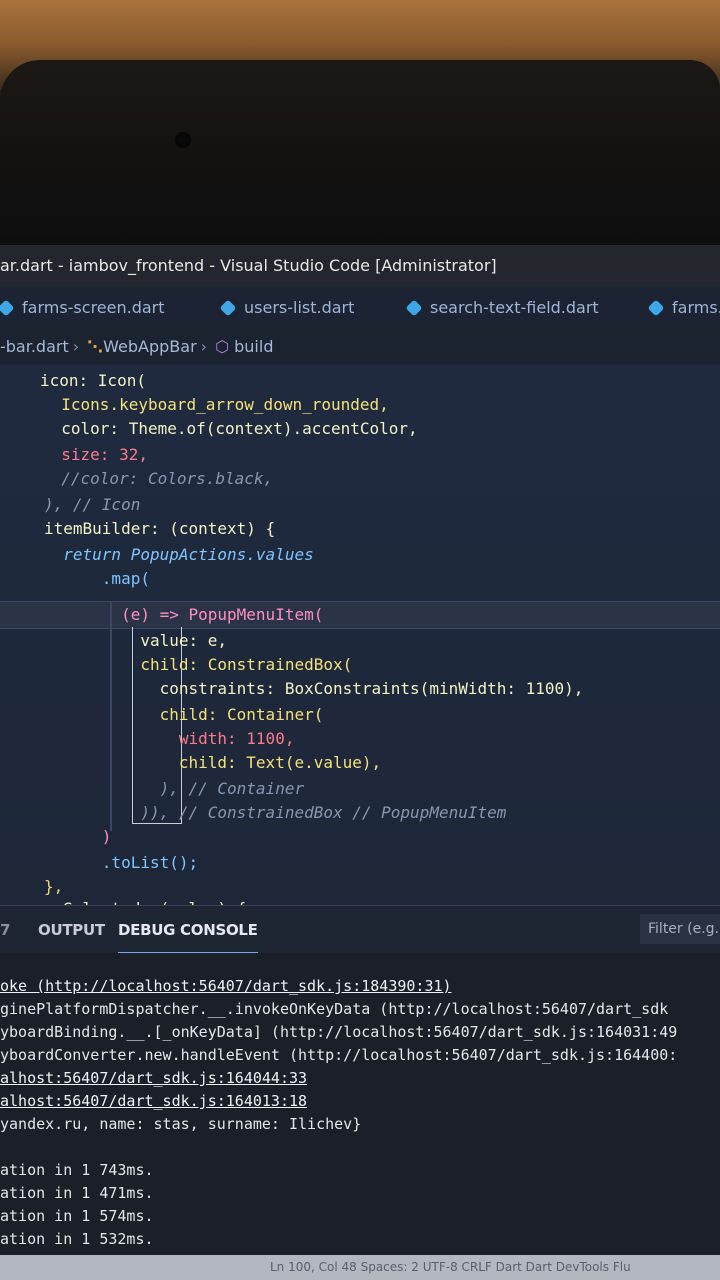  What do you see at coordinates (222, 346) in the screenshot?
I see `method-cube-icon: ⬡` at bounding box center [222, 346].